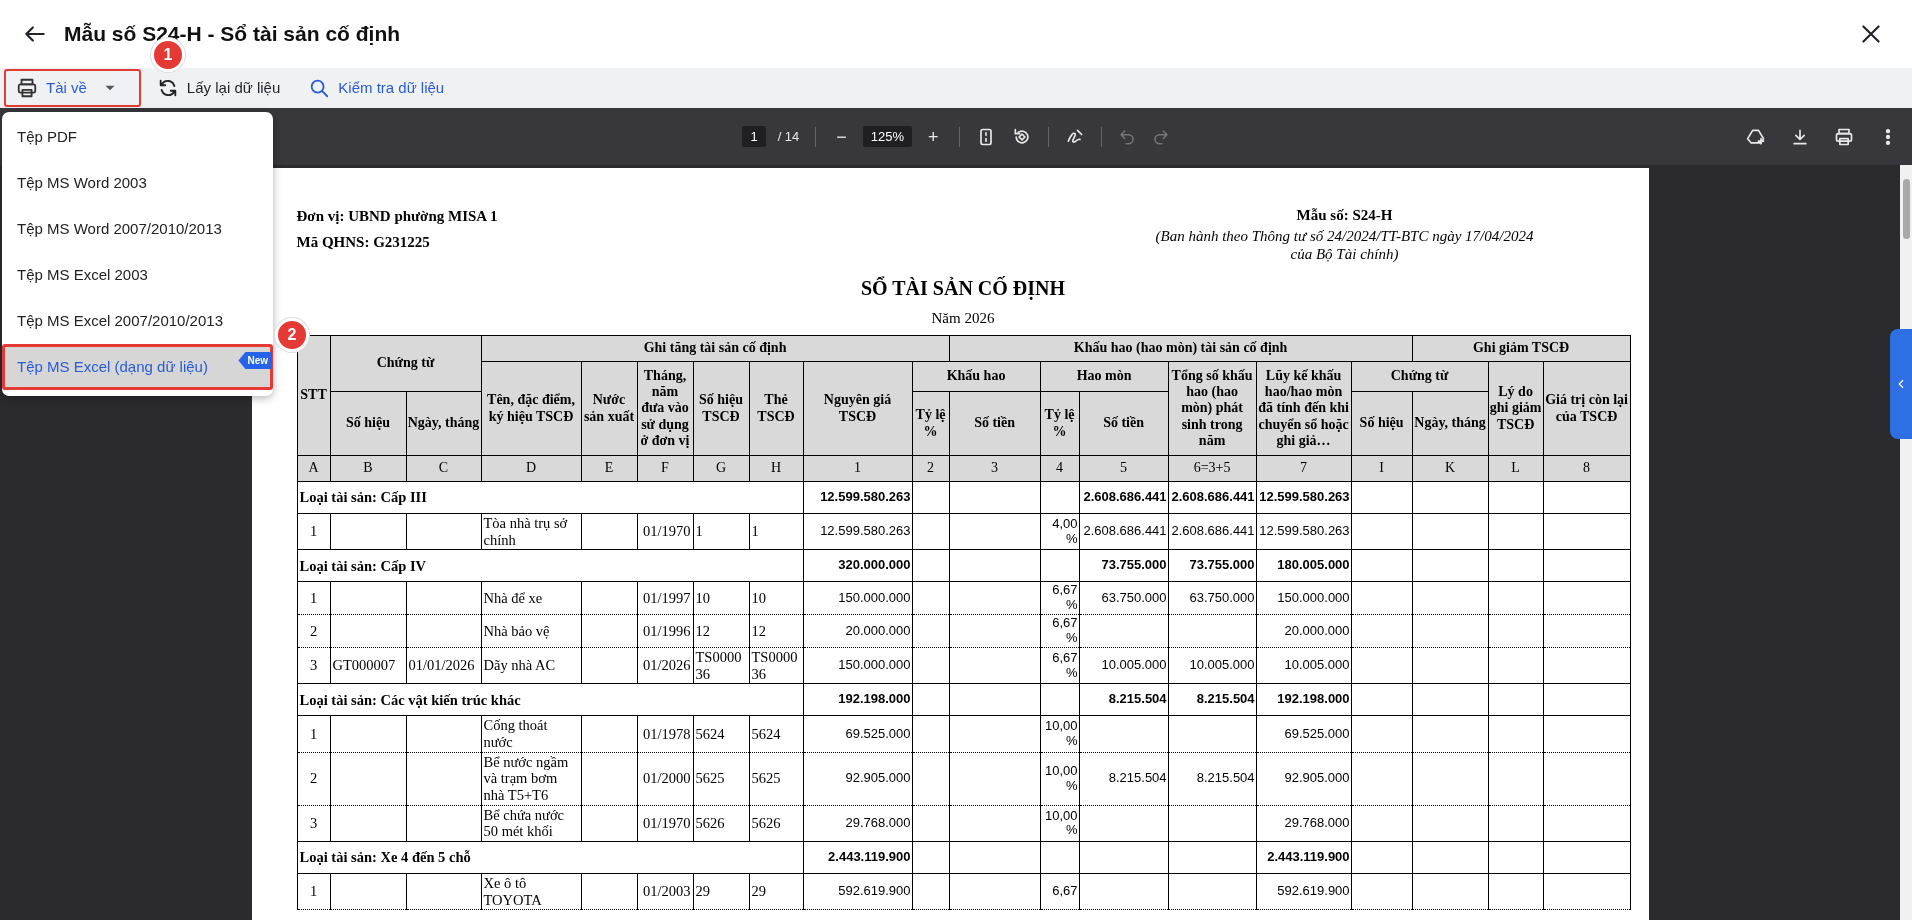  I want to click on column-header: Tỷ lệ %, so click(1060, 423).